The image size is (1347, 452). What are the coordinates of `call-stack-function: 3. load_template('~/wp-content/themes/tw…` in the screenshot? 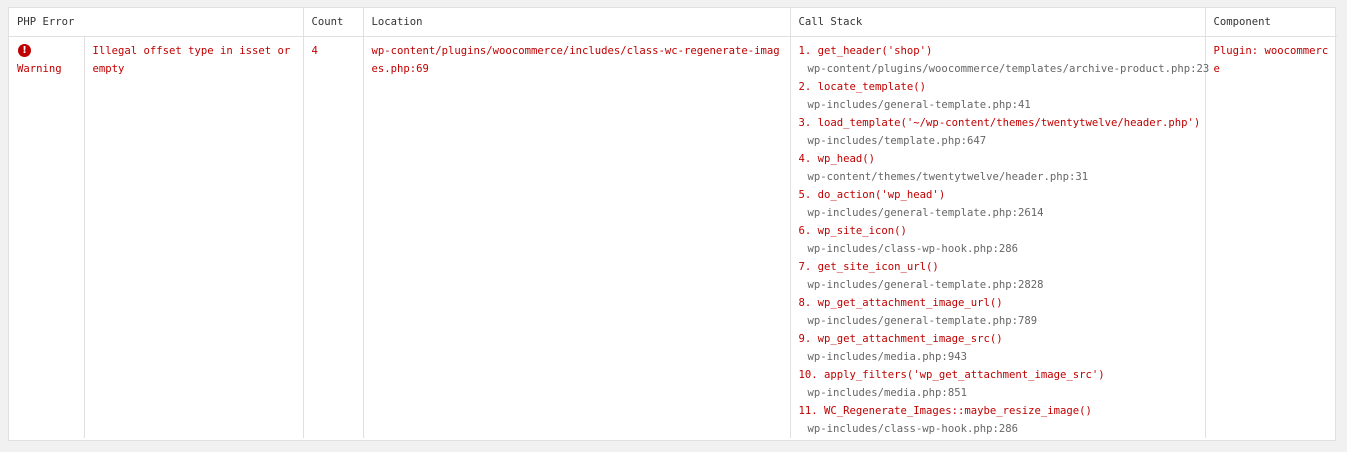 It's located at (999, 122).